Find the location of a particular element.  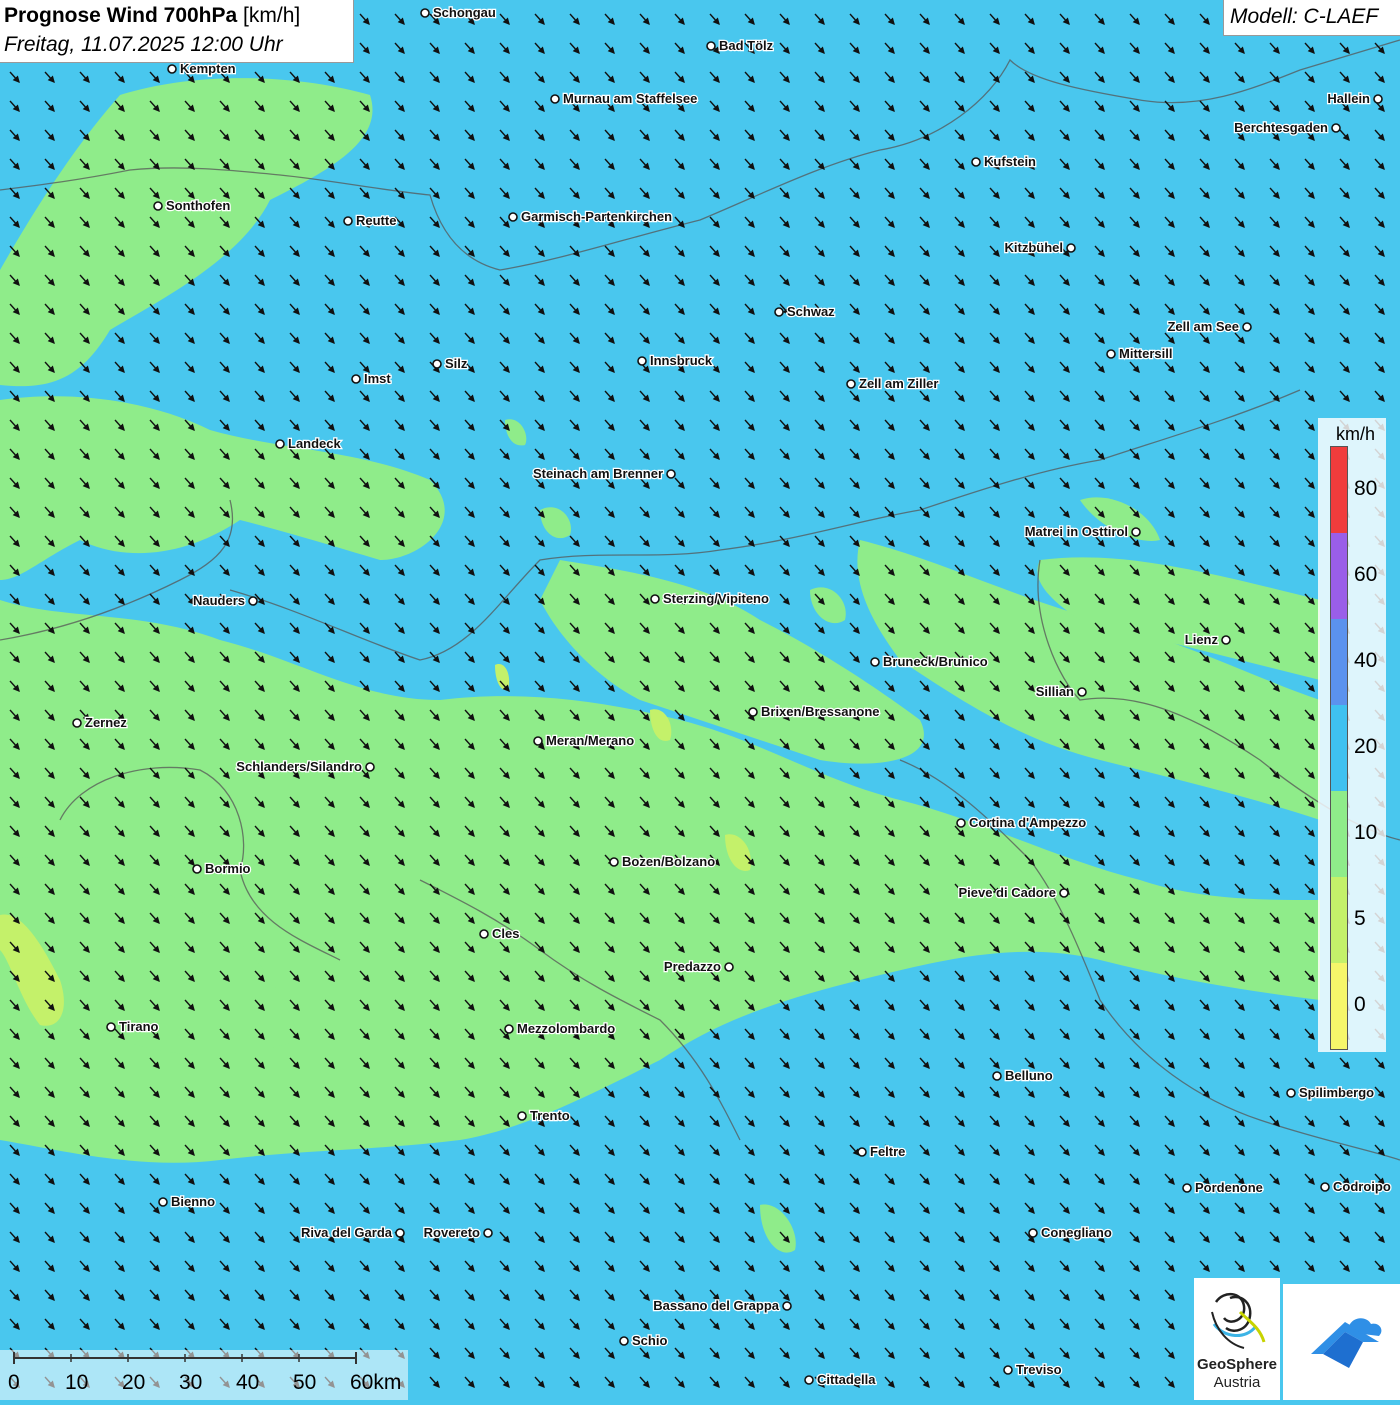

title-main: Prognose Wind 700hPa is located at coordinates (121, 15).